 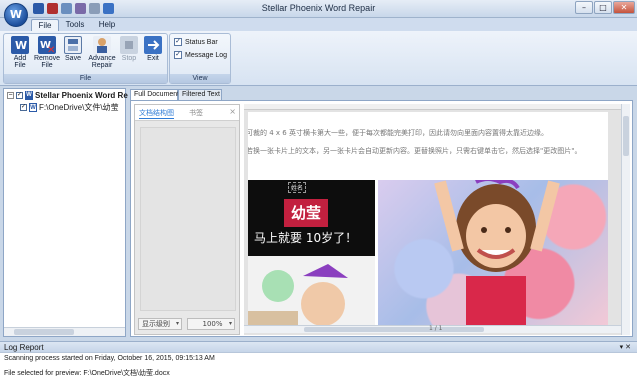 I want to click on save-icon, so click(x=73, y=45).